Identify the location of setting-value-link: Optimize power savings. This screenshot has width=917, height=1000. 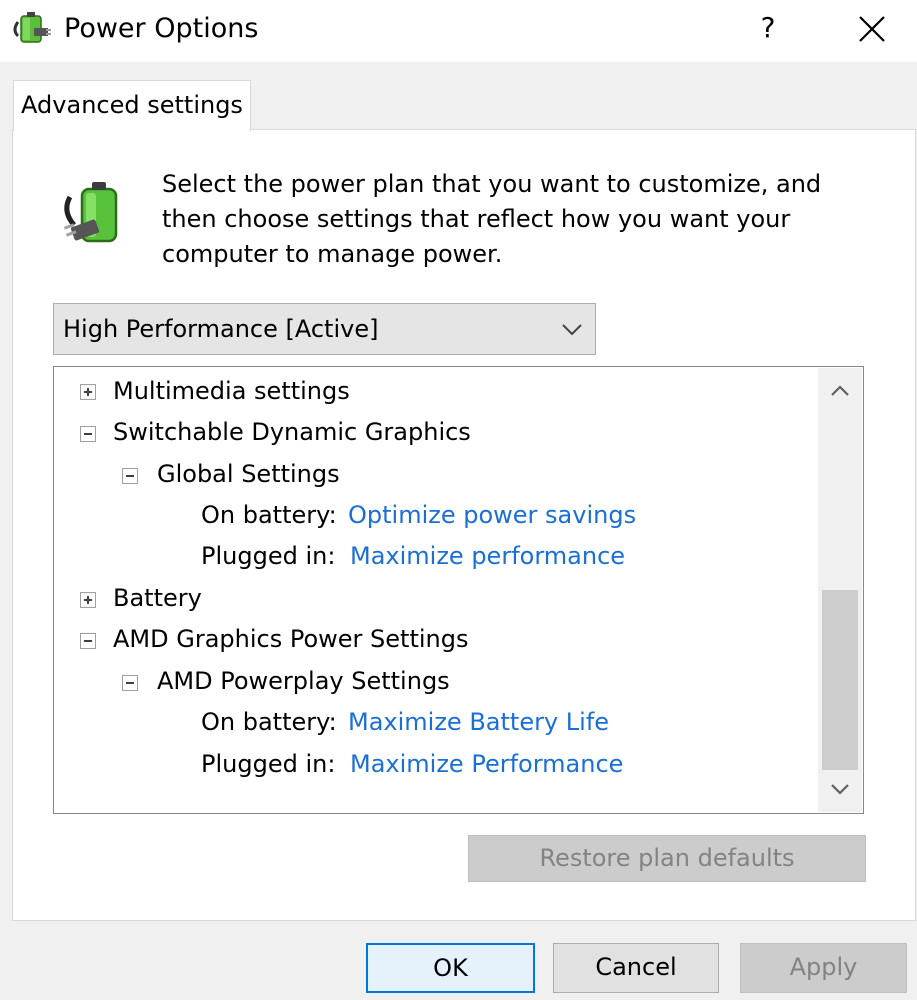
(492, 515).